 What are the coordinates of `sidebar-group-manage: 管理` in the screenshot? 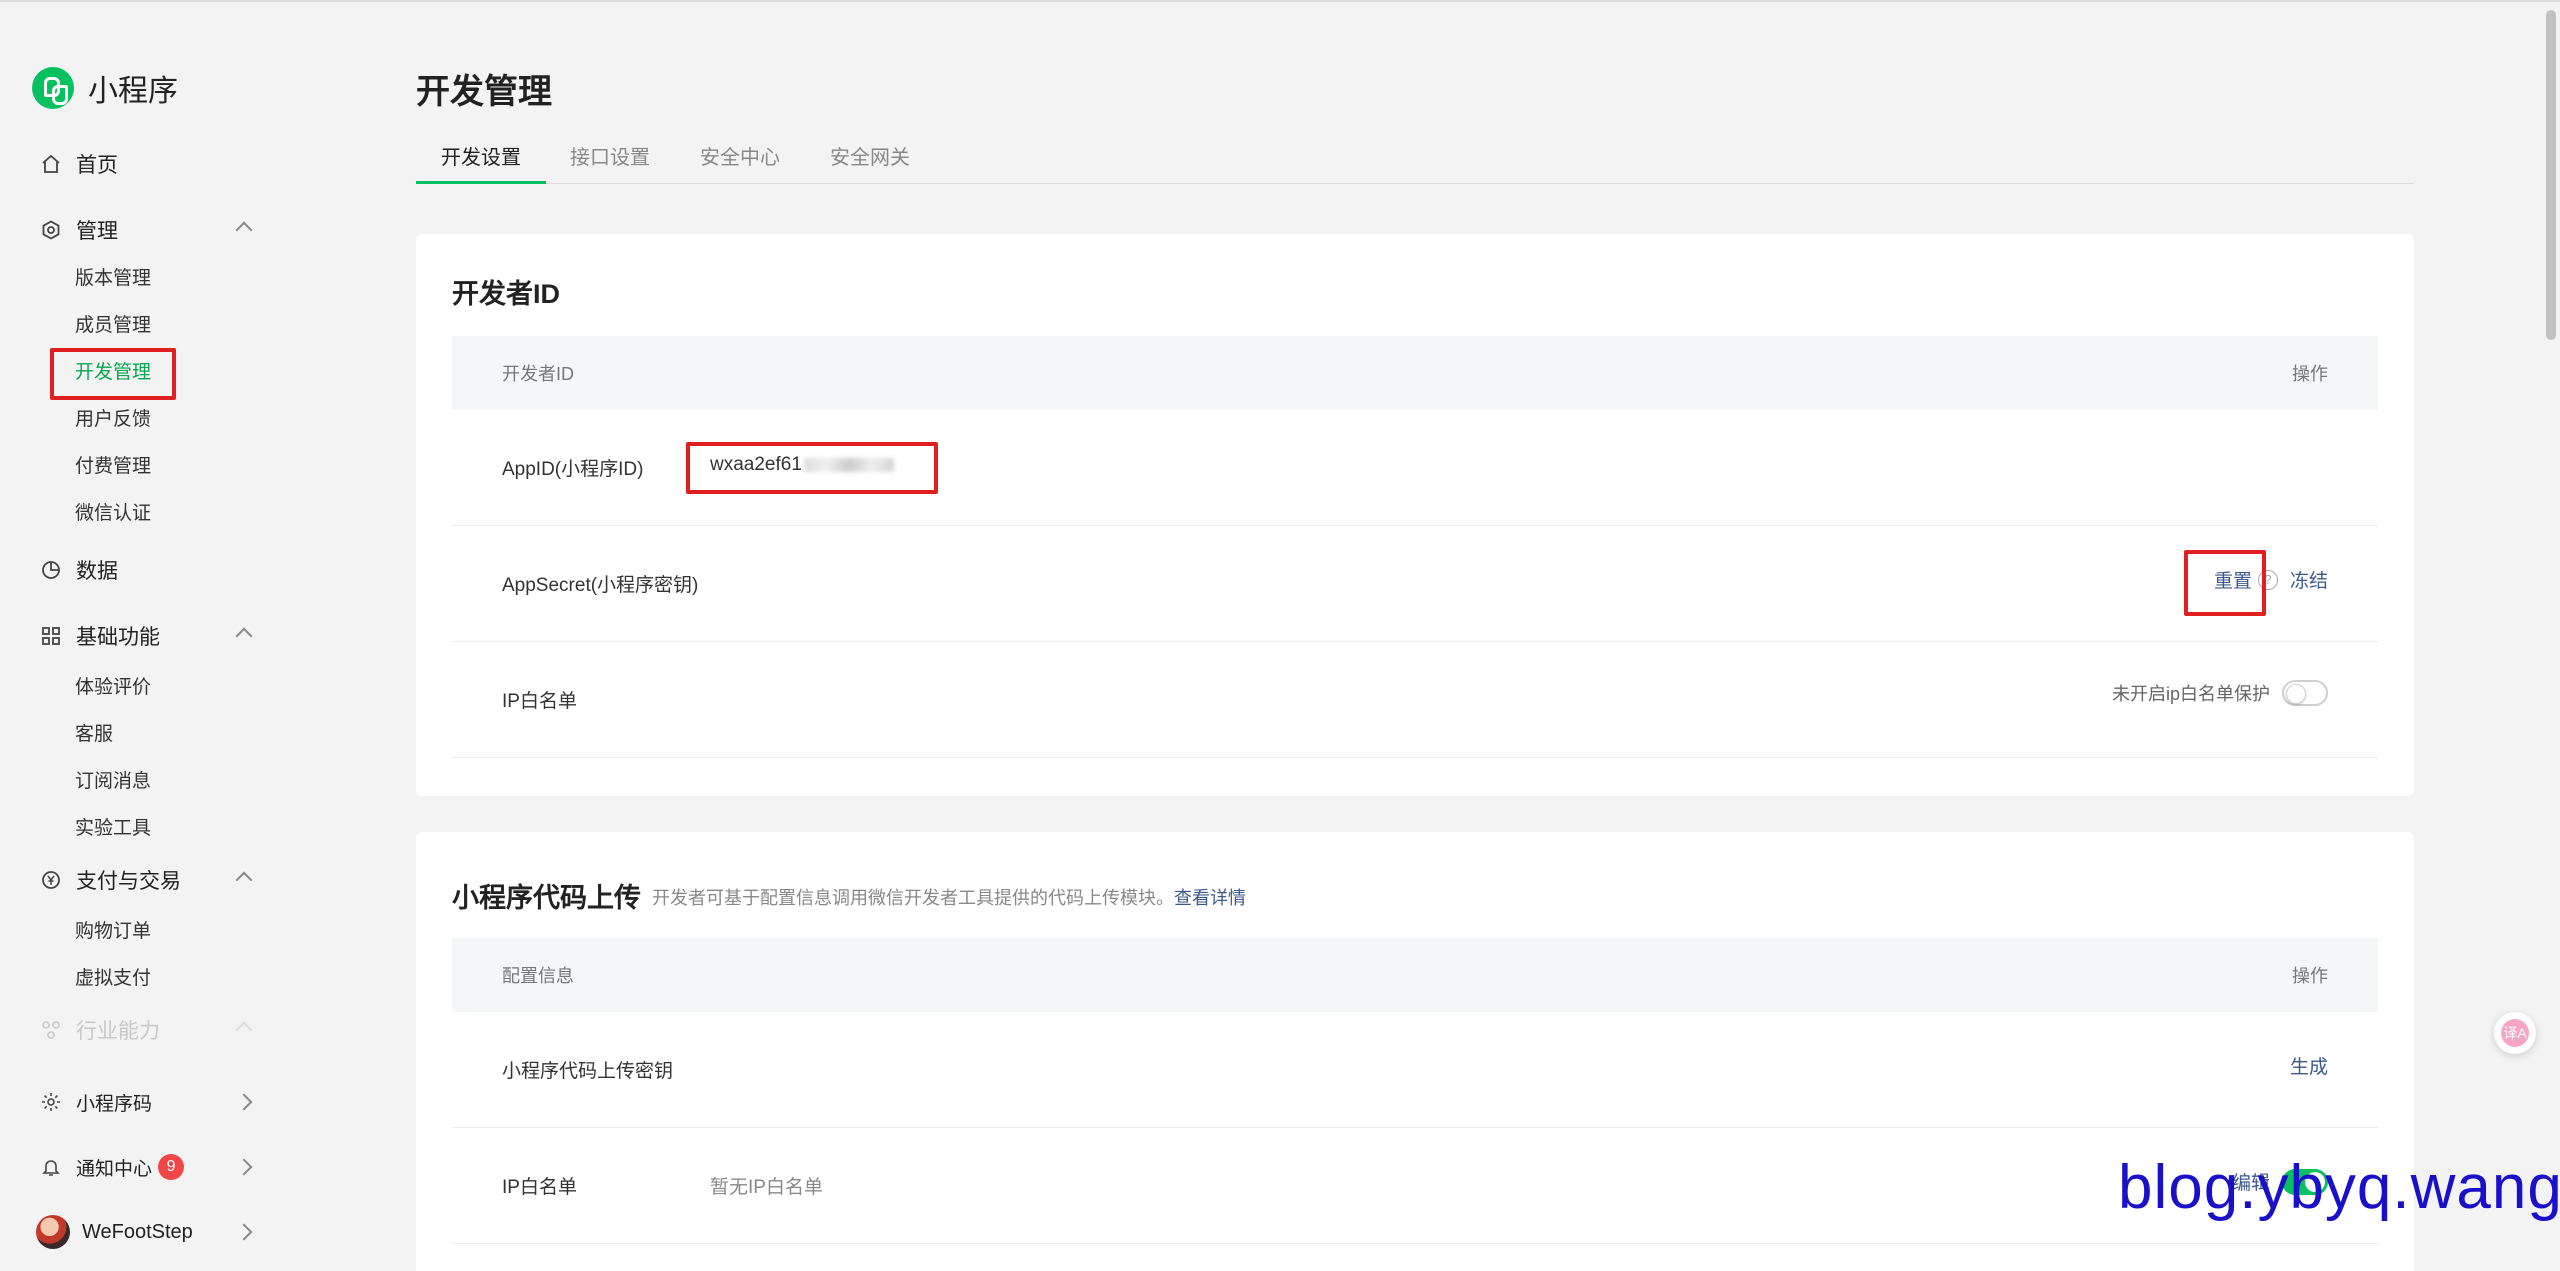 It's located at (146, 230).